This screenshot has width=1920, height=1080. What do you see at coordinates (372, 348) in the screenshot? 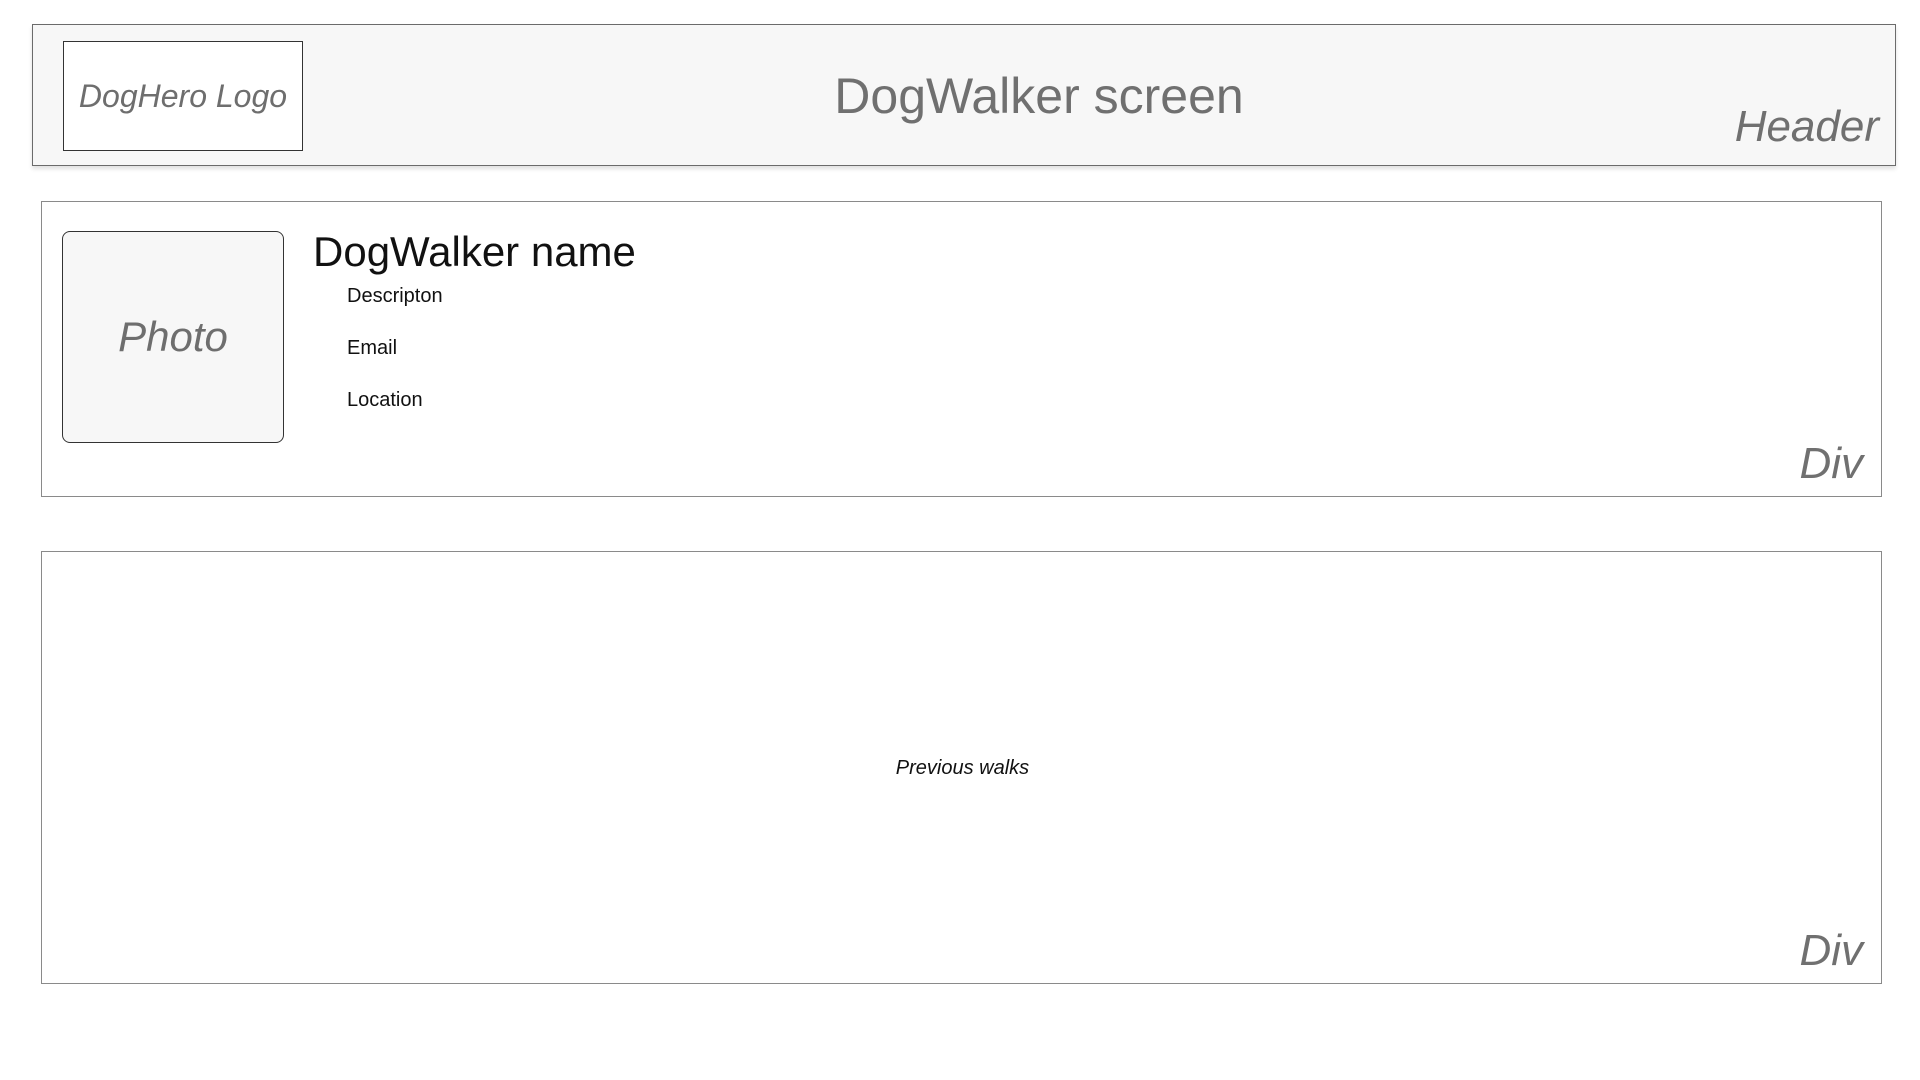
I see `dogwalker-email: Email` at bounding box center [372, 348].